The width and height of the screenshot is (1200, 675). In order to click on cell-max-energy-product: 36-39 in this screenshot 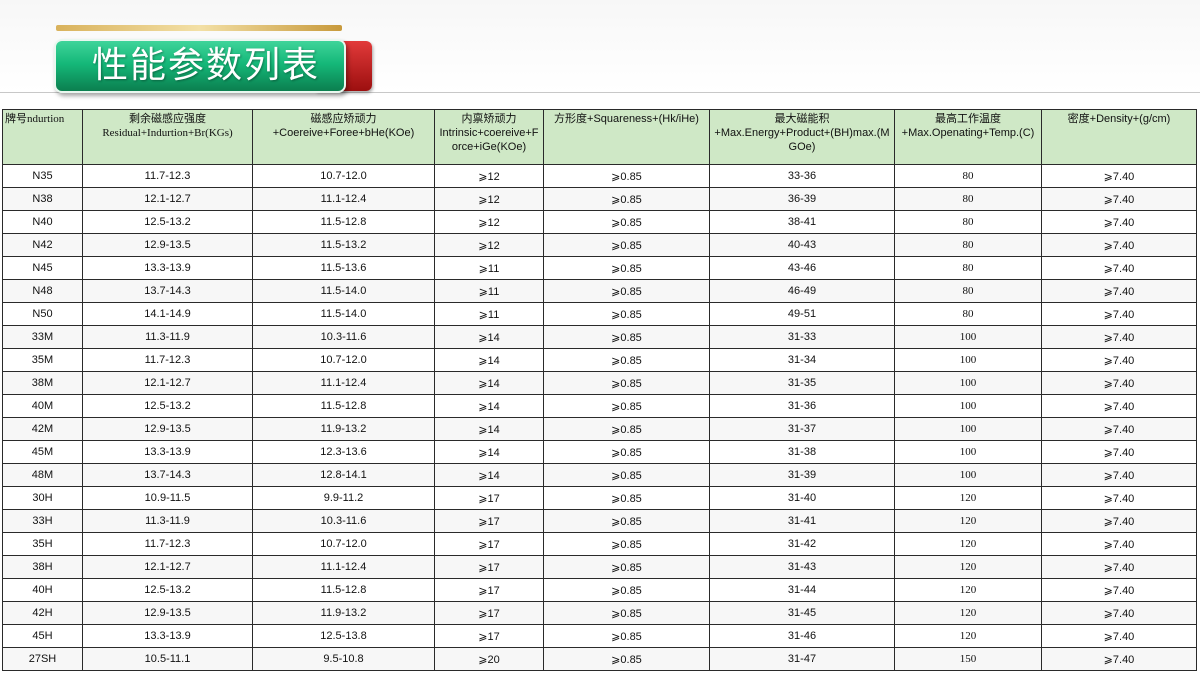, I will do `click(802, 199)`.